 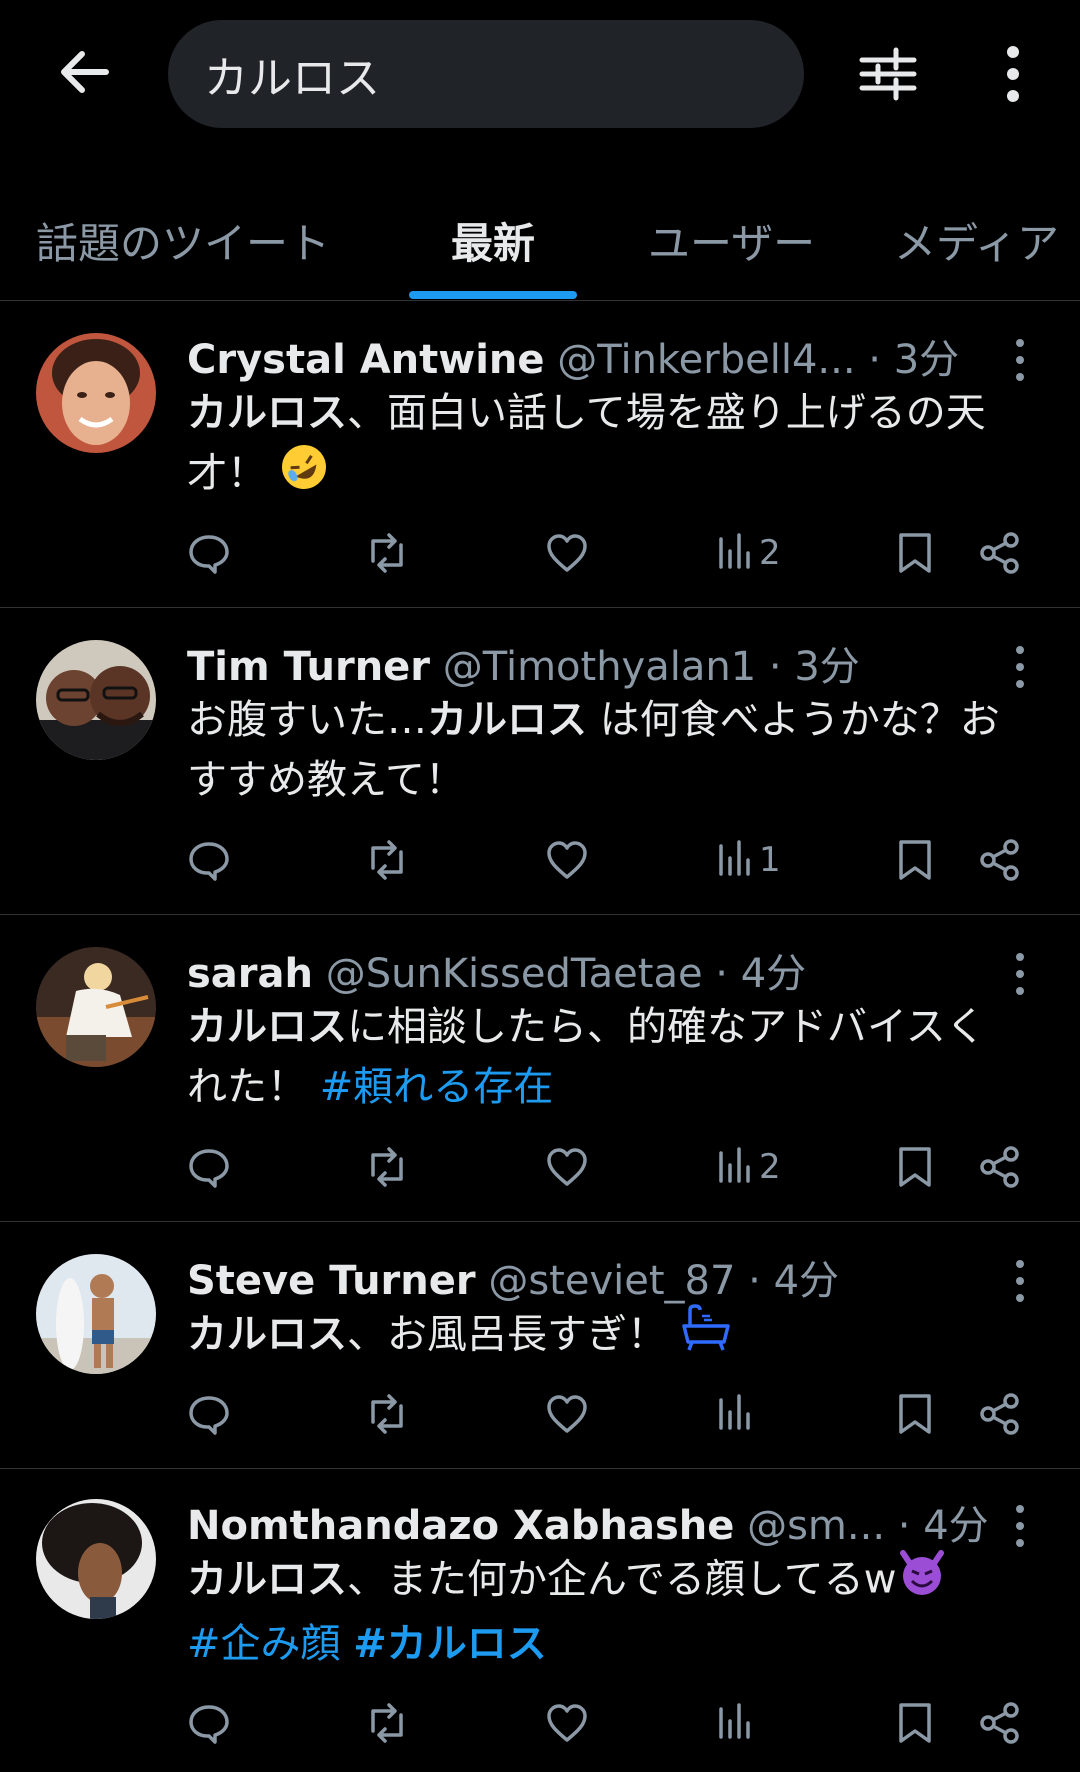 What do you see at coordinates (602, 1057) in the screenshot?
I see `post-text: カルロスに相談したら、的確なアドバイスくれた！ #頼れる存在` at bounding box center [602, 1057].